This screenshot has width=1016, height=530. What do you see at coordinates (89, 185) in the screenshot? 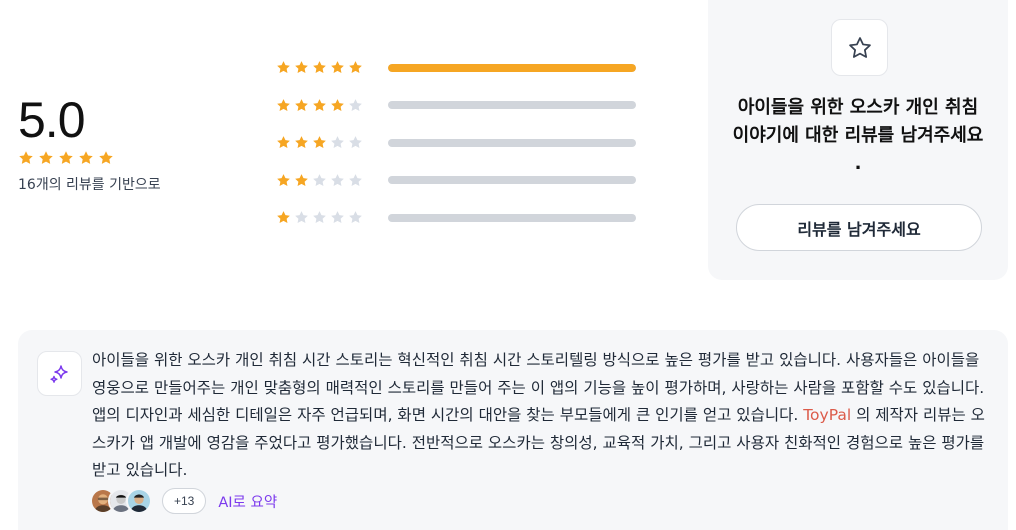
I see `review-count-caption: 16개의 리뷰를 기반으로` at bounding box center [89, 185].